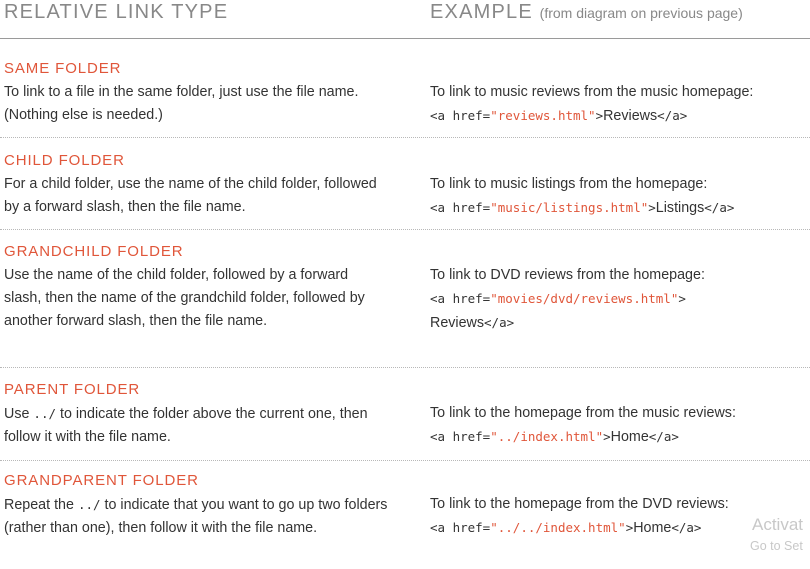 Image resolution: width=810 pixels, height=569 pixels. I want to click on code-href-value: "../../index.html", so click(558, 527).